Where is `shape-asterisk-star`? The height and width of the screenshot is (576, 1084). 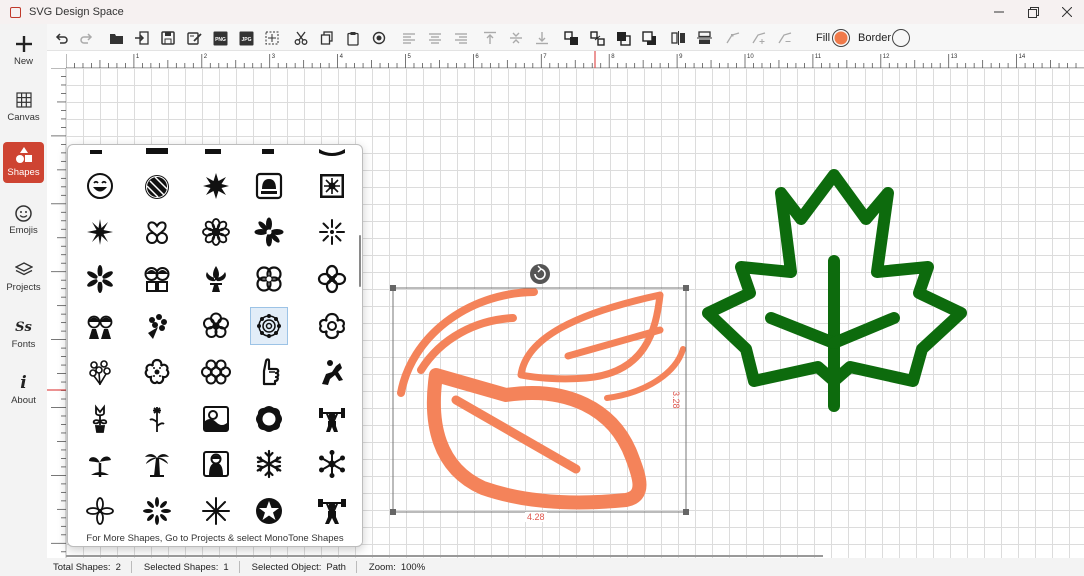 shape-asterisk-star is located at coordinates (216, 511).